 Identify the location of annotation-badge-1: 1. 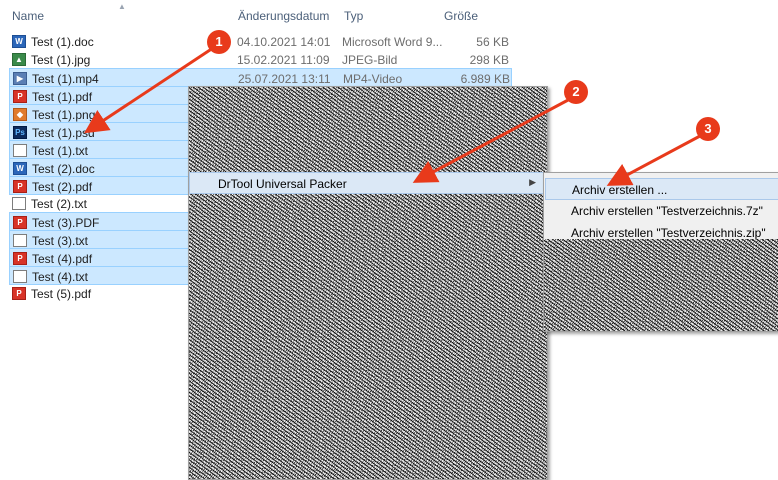
(219, 42).